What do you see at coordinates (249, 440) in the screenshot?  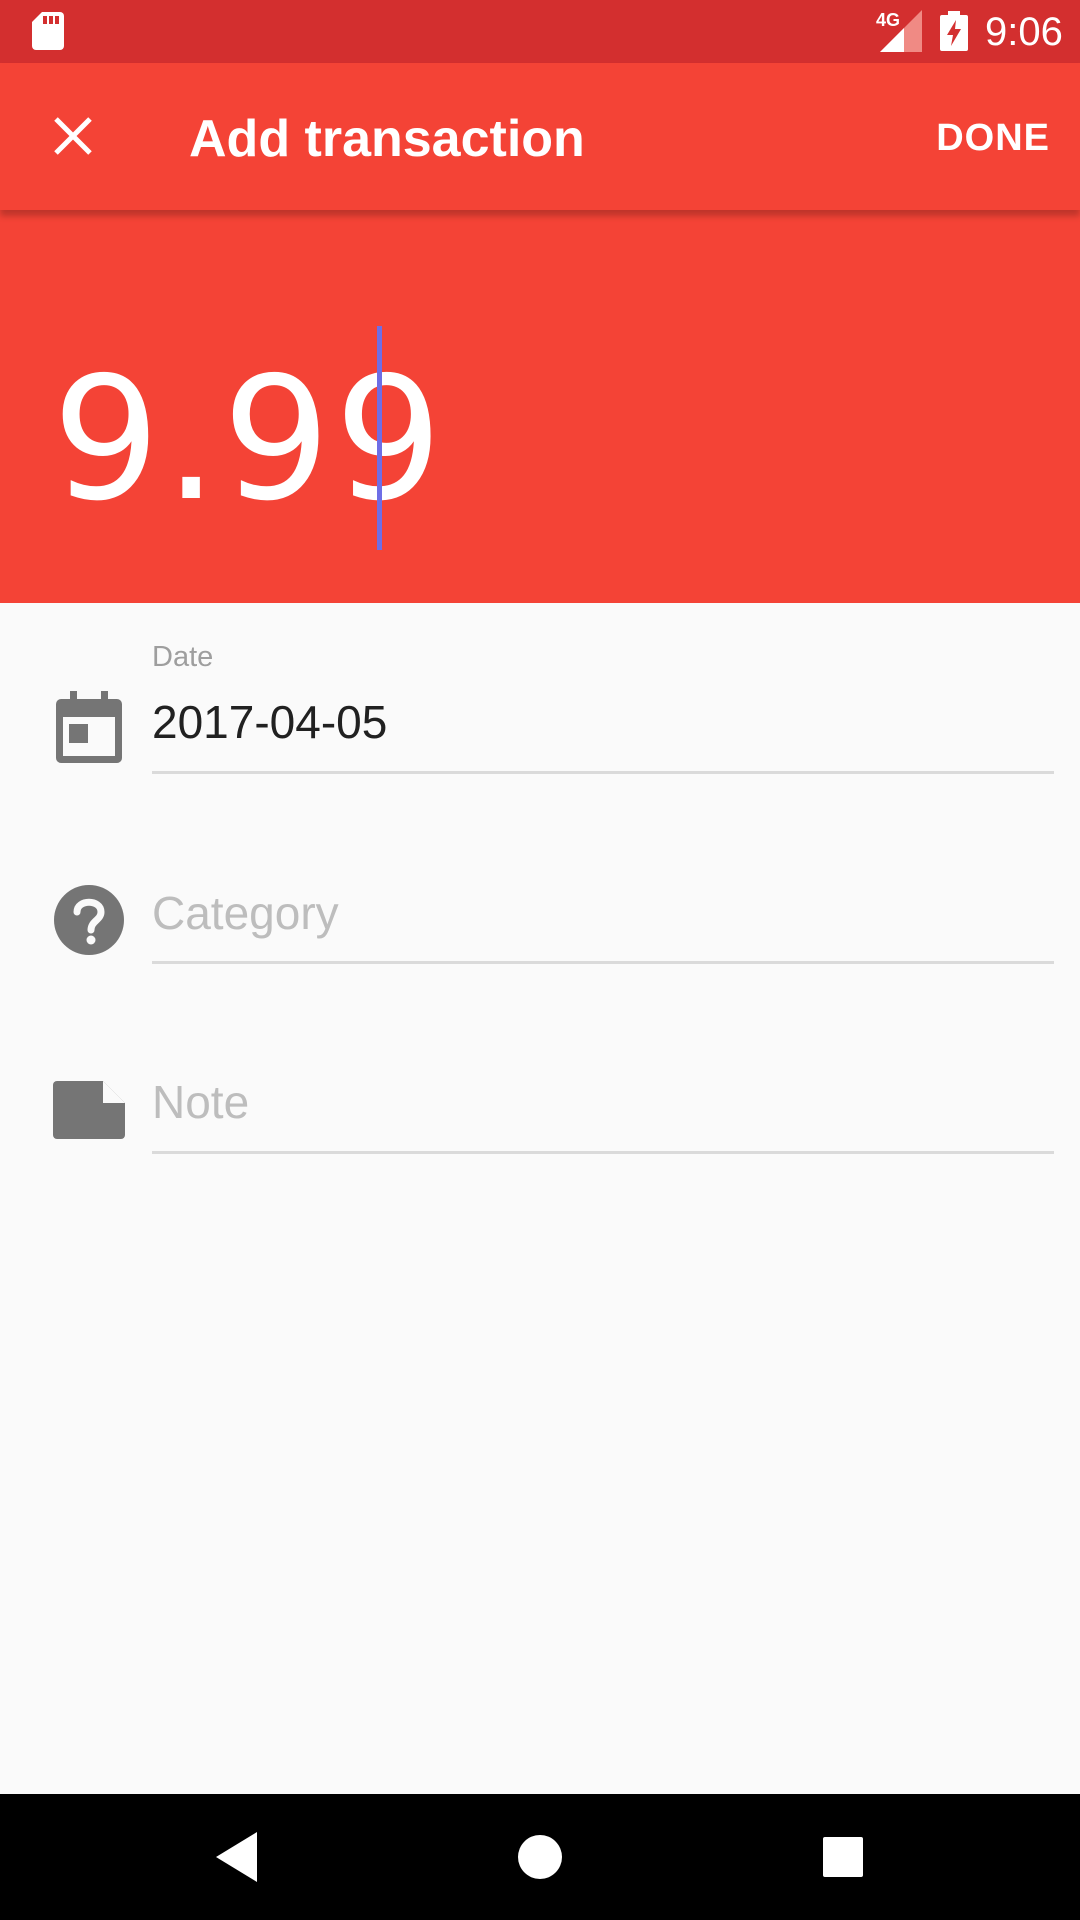 I see `amount-input: 9.99` at bounding box center [249, 440].